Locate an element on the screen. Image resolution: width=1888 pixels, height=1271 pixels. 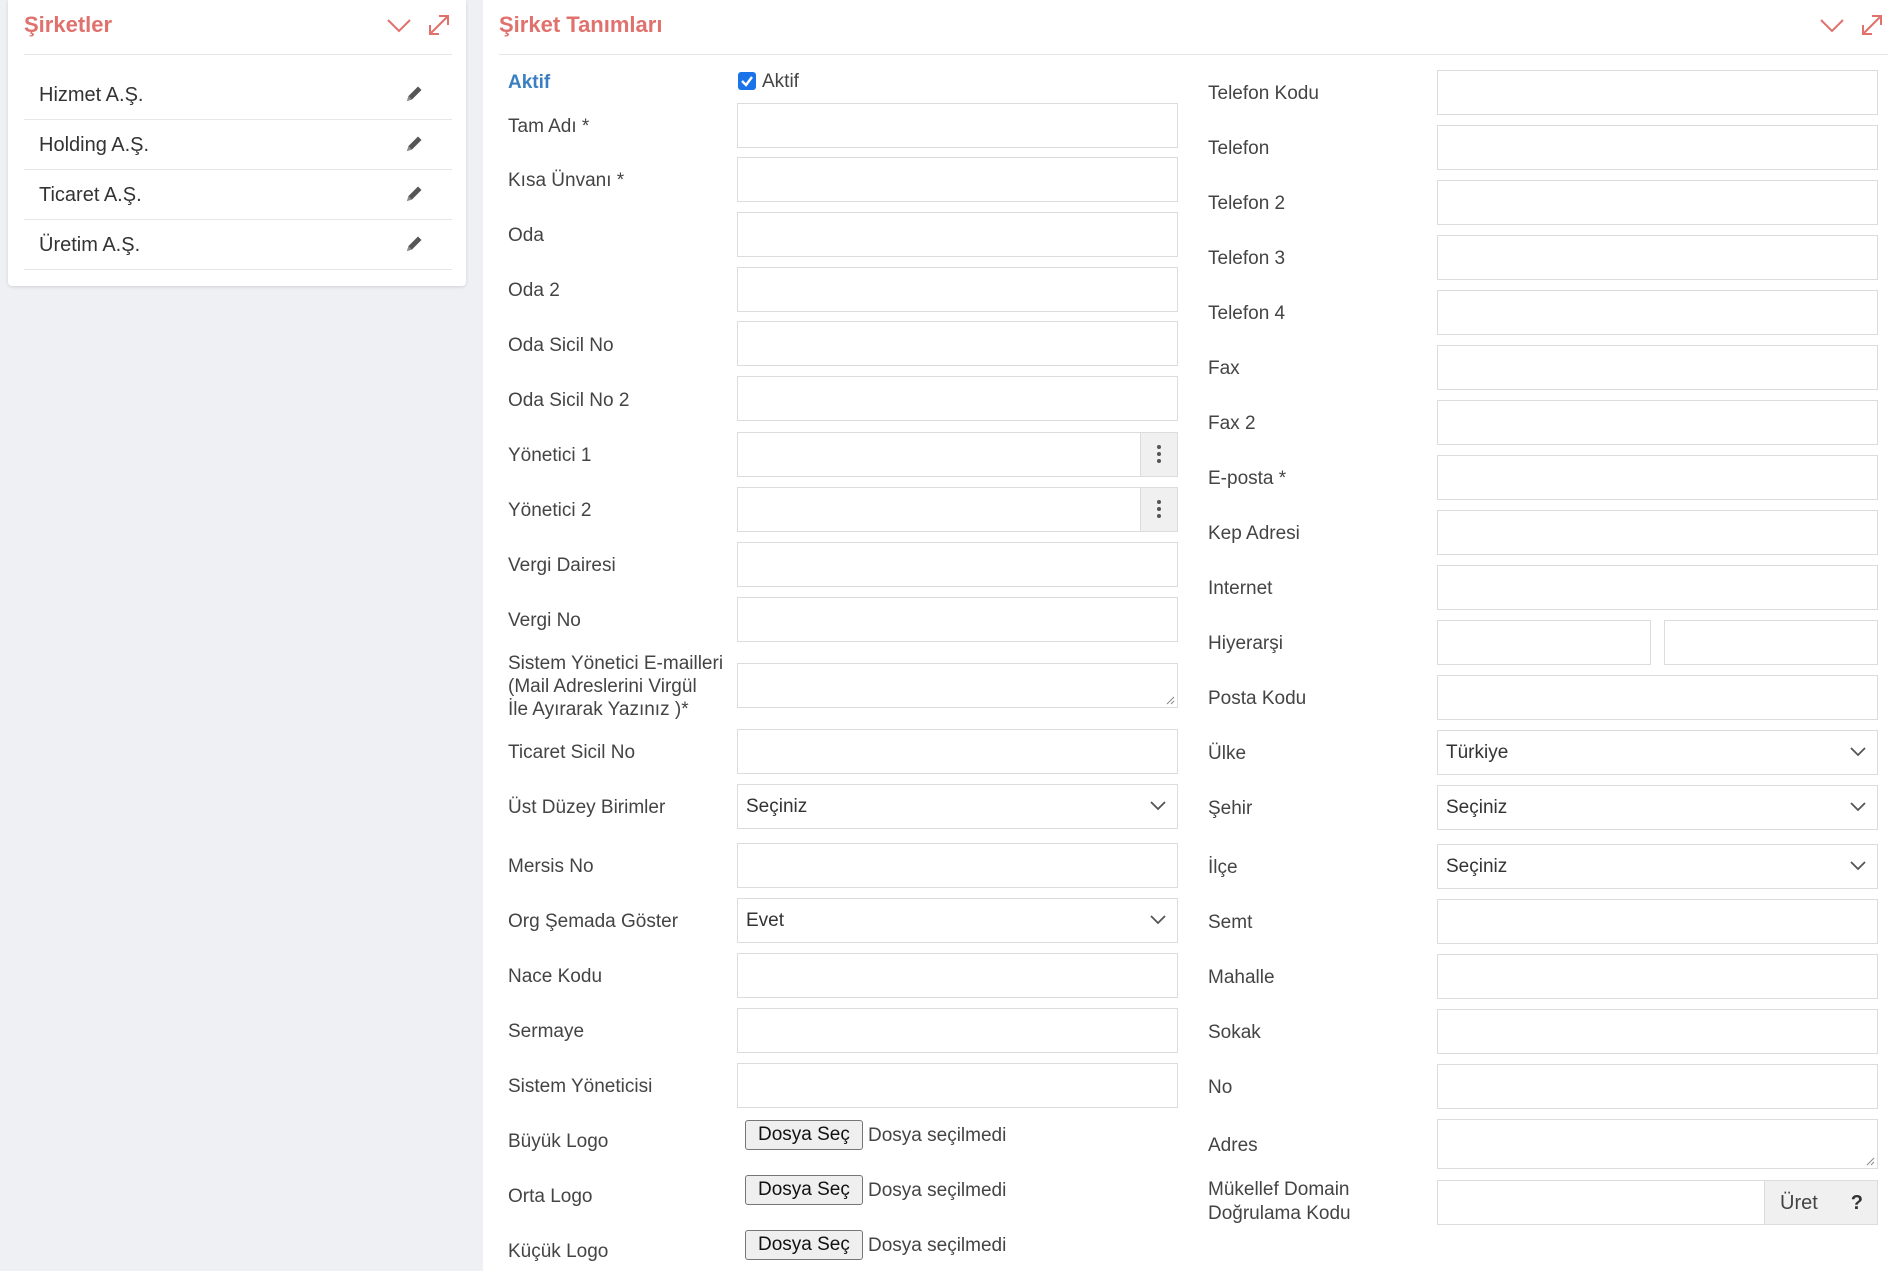
active-label: Aktif is located at coordinates (529, 82).